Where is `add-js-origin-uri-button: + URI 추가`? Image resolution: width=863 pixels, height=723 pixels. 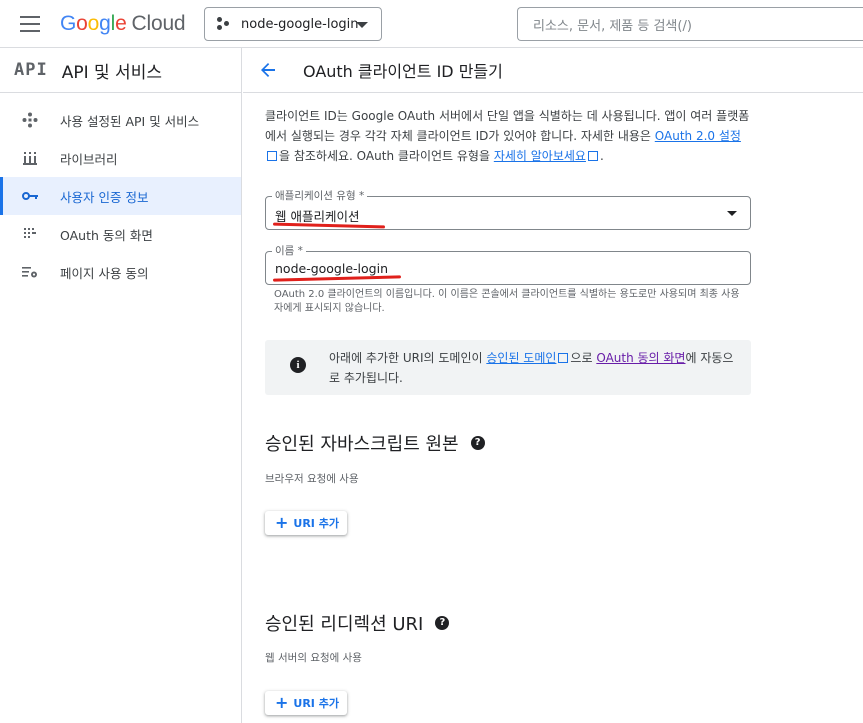
add-js-origin-uri-button: + URI 추가 is located at coordinates (306, 523).